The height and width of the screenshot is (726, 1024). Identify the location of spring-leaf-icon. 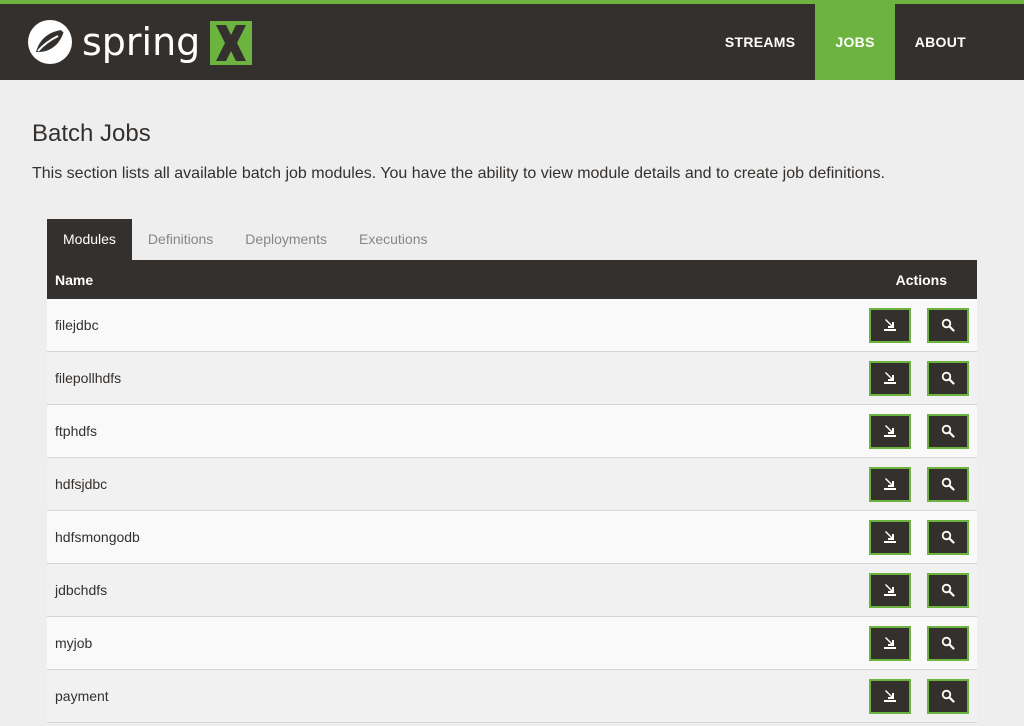
(50, 42).